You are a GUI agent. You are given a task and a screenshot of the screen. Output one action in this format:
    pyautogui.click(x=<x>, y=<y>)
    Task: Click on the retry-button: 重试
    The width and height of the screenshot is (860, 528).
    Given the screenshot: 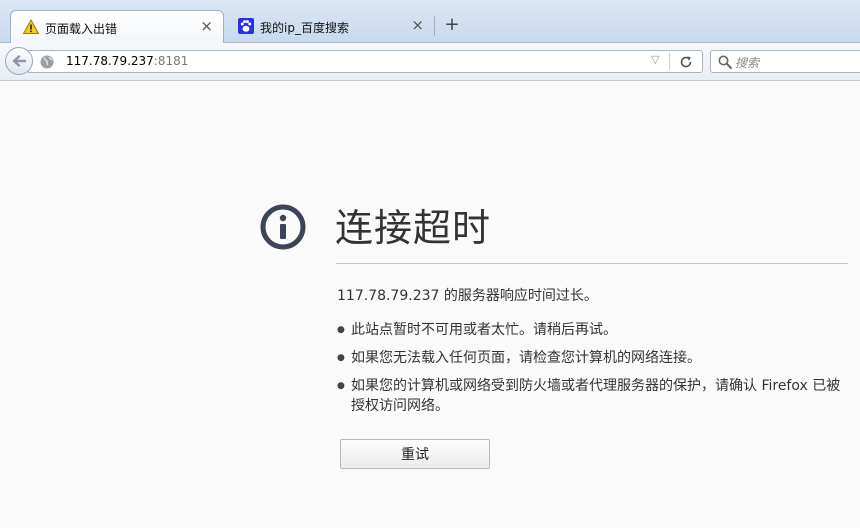 What is the action you would take?
    pyautogui.click(x=415, y=454)
    